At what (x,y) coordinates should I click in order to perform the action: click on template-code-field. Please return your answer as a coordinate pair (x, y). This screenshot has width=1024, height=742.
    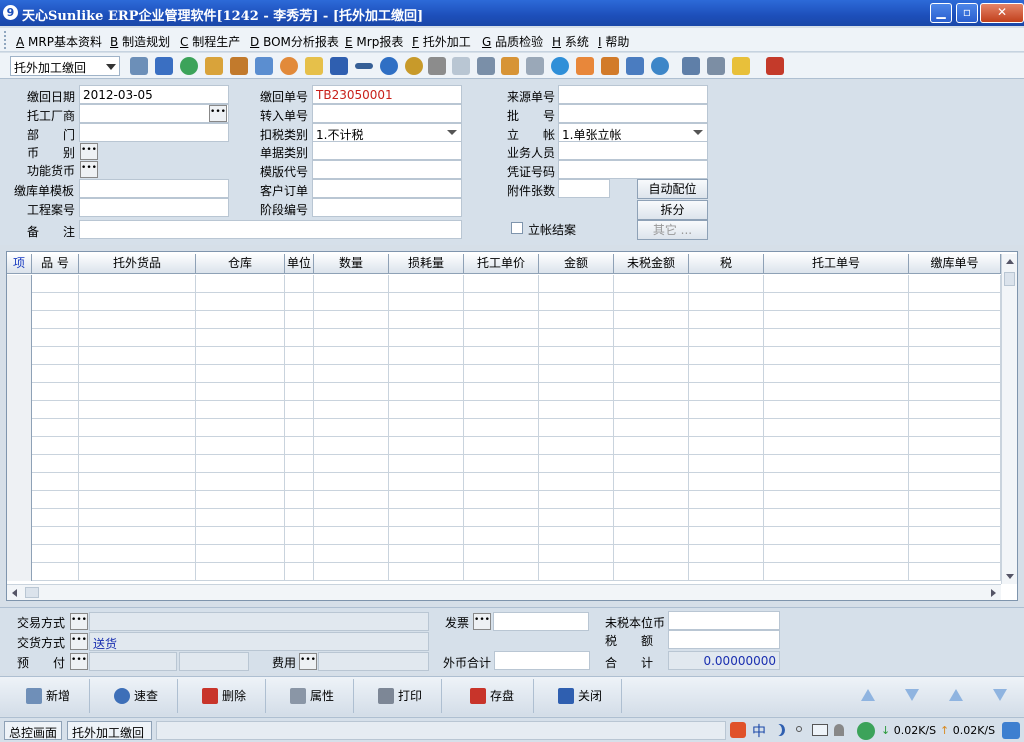
    Looking at the image, I should click on (387, 169).